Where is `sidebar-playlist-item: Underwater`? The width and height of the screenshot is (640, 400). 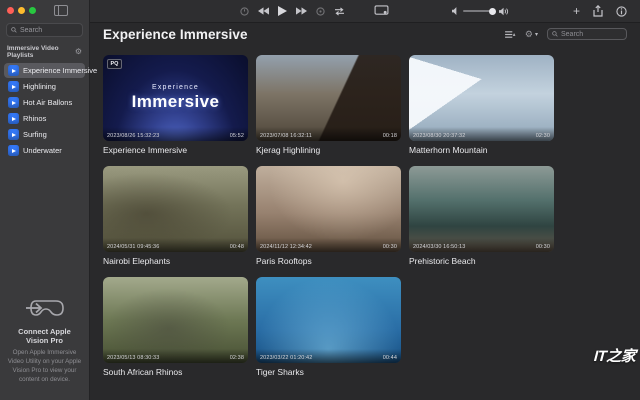
sidebar-playlist-item: Underwater is located at coordinates (44, 150).